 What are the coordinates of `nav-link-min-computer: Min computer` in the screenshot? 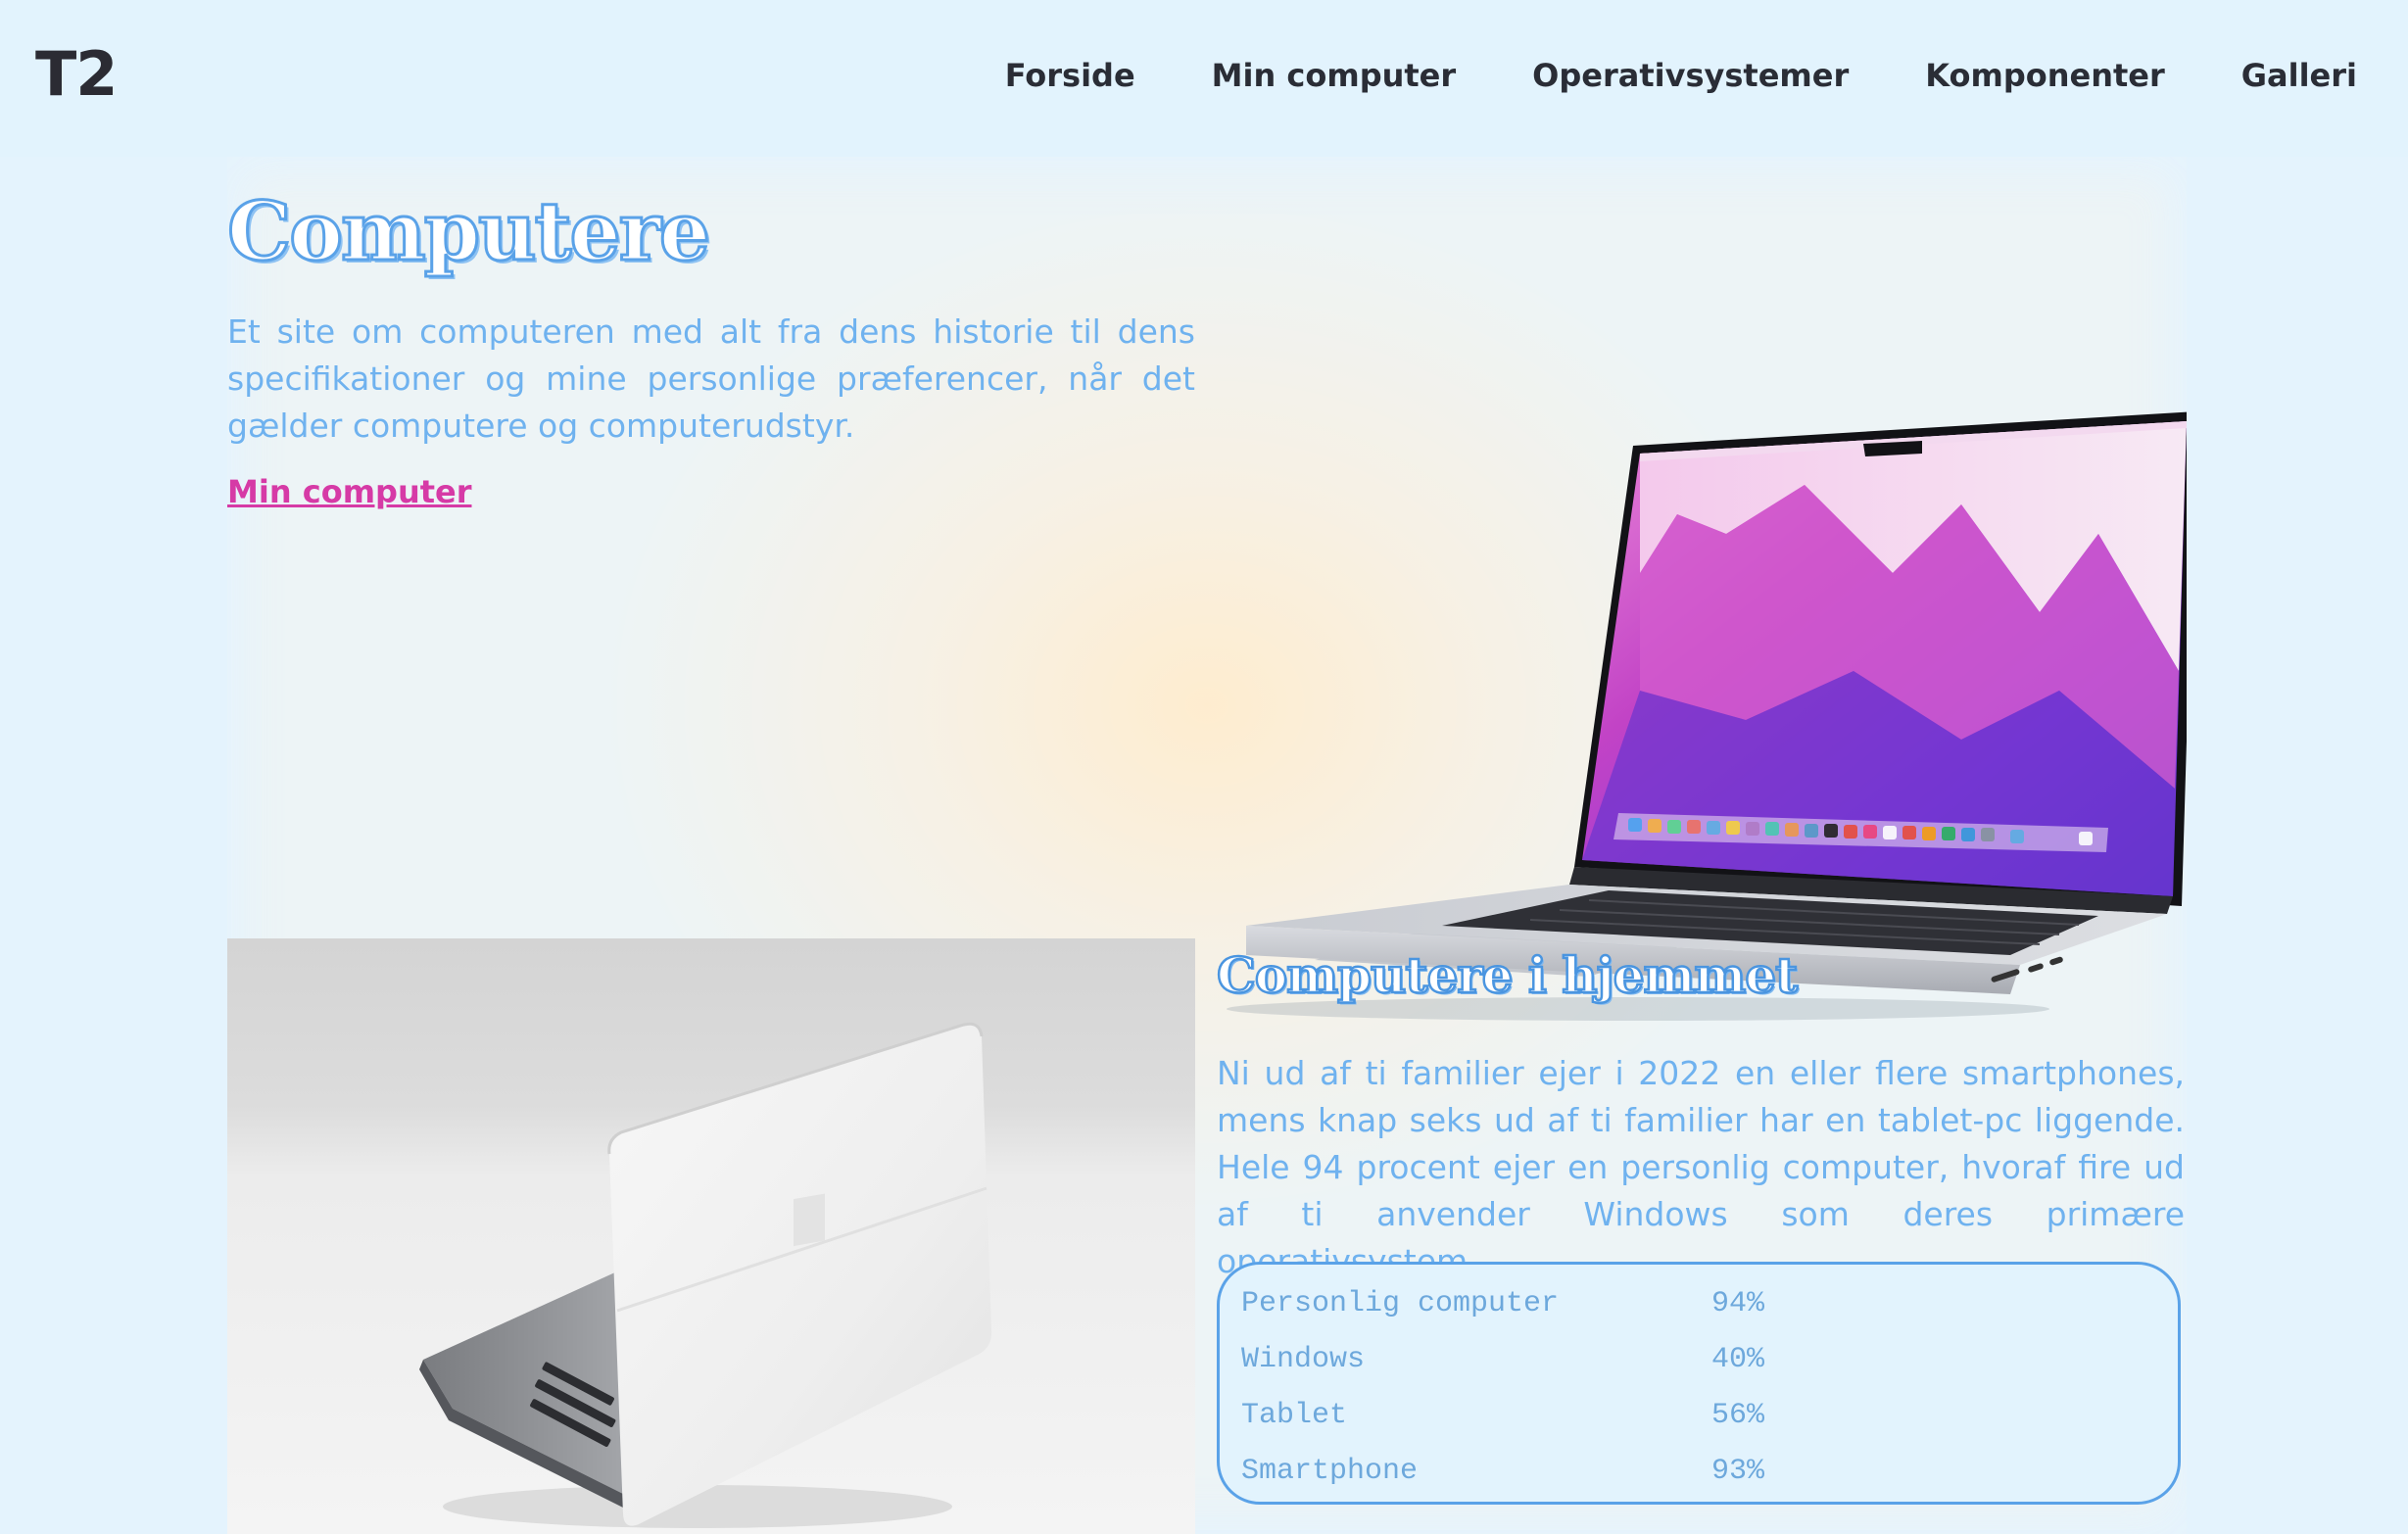 It's located at (1334, 75).